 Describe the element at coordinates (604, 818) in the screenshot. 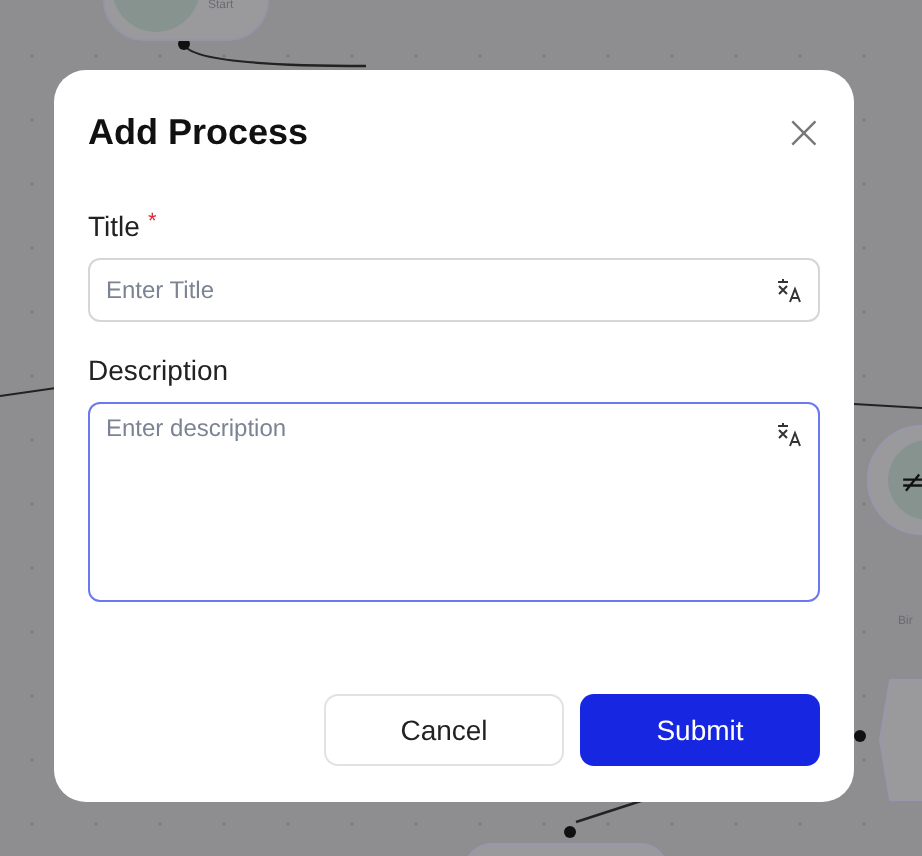

I see `edge-line` at that location.